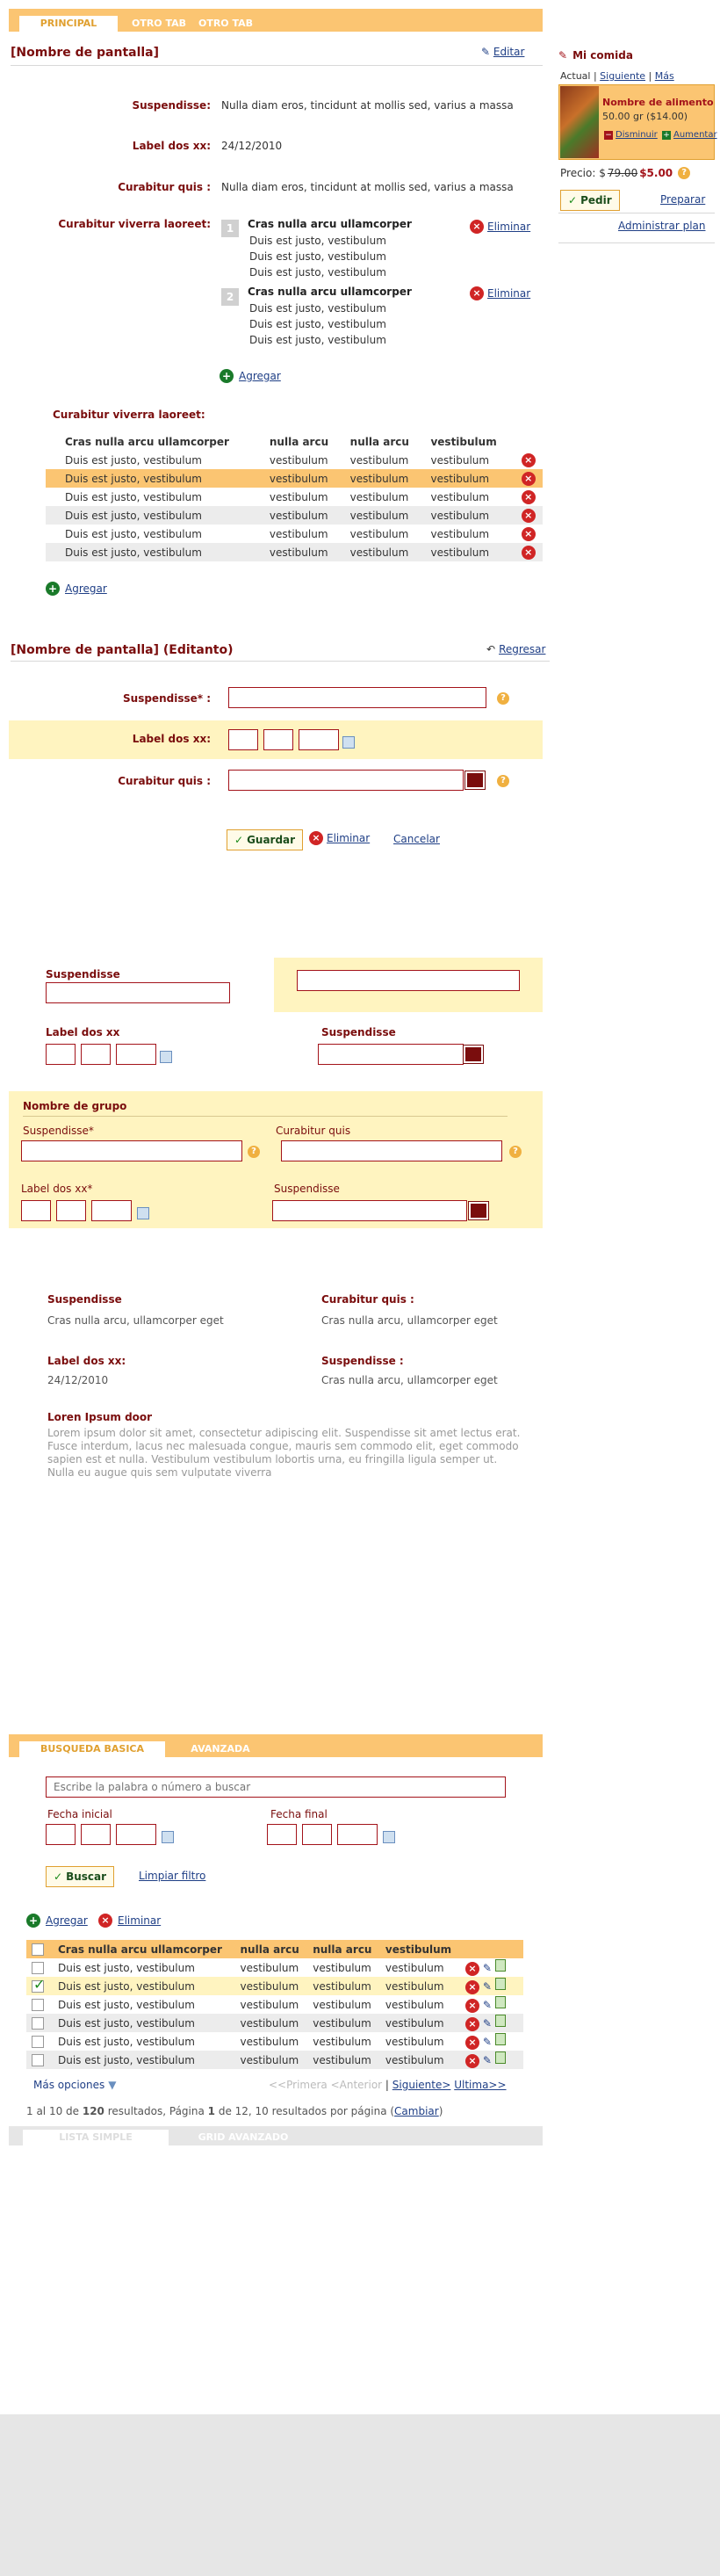  I want to click on results-add-link: + Agregar, so click(57, 1921).